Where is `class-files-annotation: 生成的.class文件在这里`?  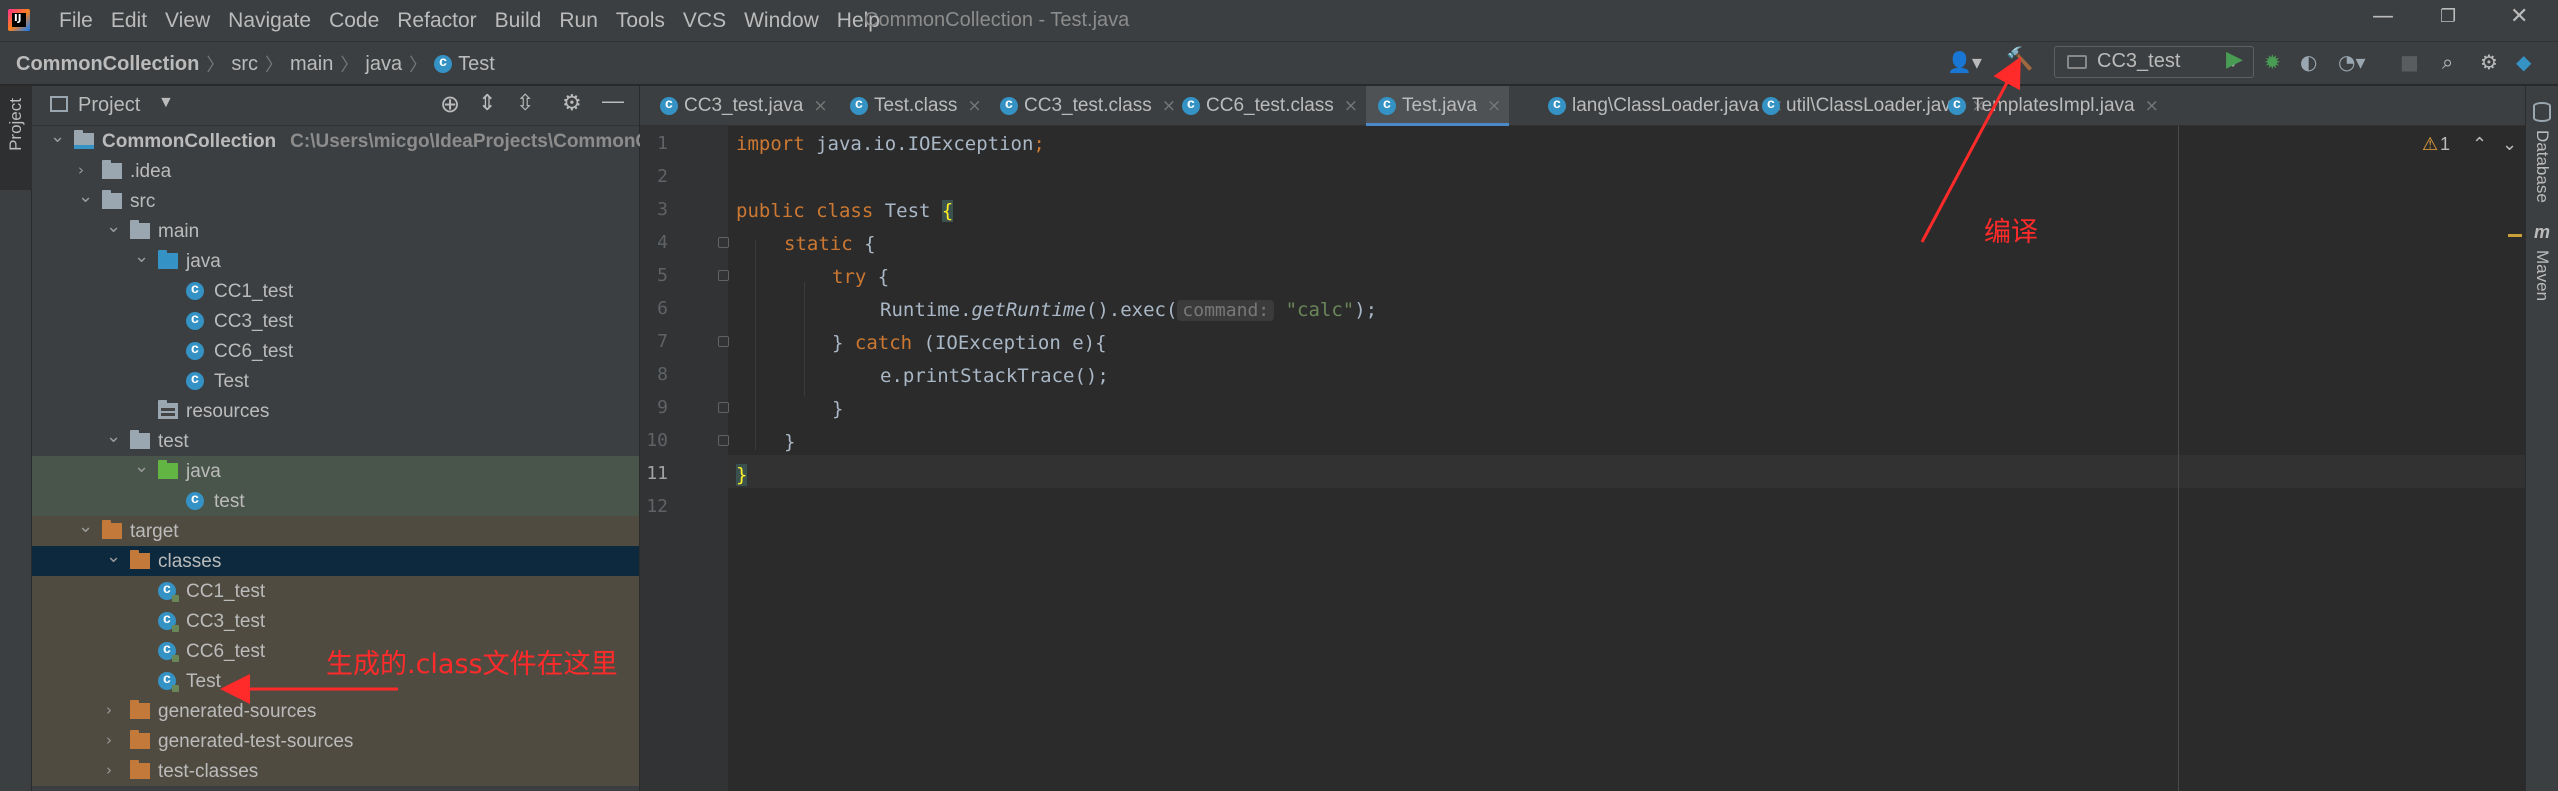 class-files-annotation: 生成的.class文件在这里 is located at coordinates (472, 664).